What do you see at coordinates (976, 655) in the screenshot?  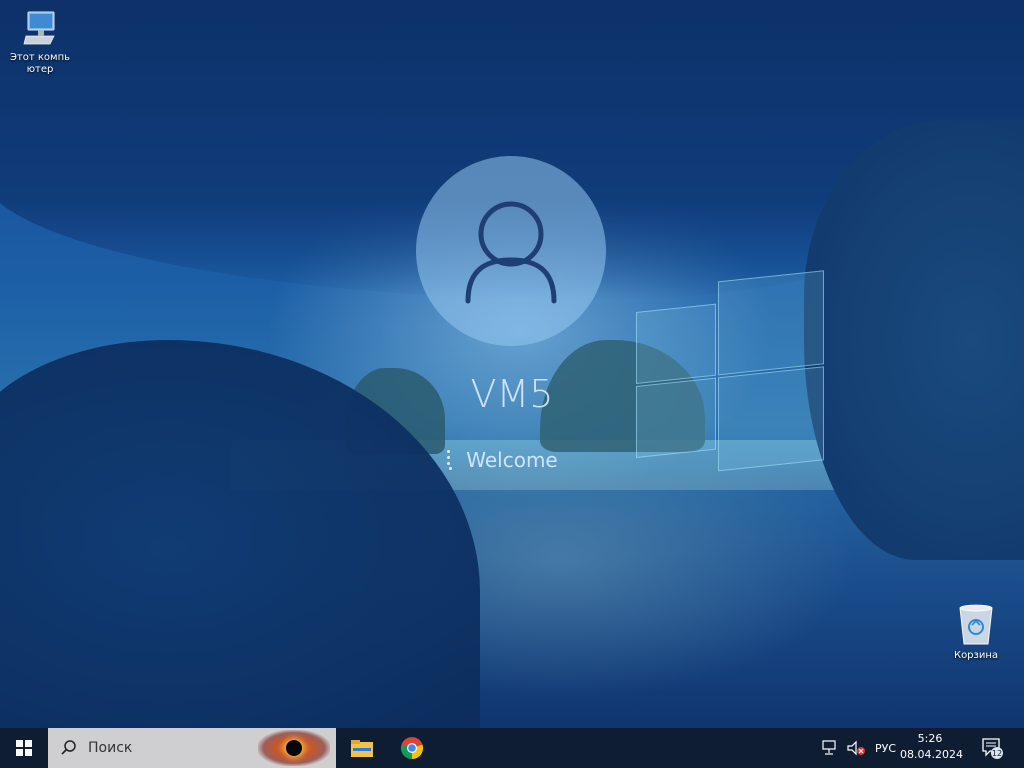 I see `desktop-icon-label: Корзина` at bounding box center [976, 655].